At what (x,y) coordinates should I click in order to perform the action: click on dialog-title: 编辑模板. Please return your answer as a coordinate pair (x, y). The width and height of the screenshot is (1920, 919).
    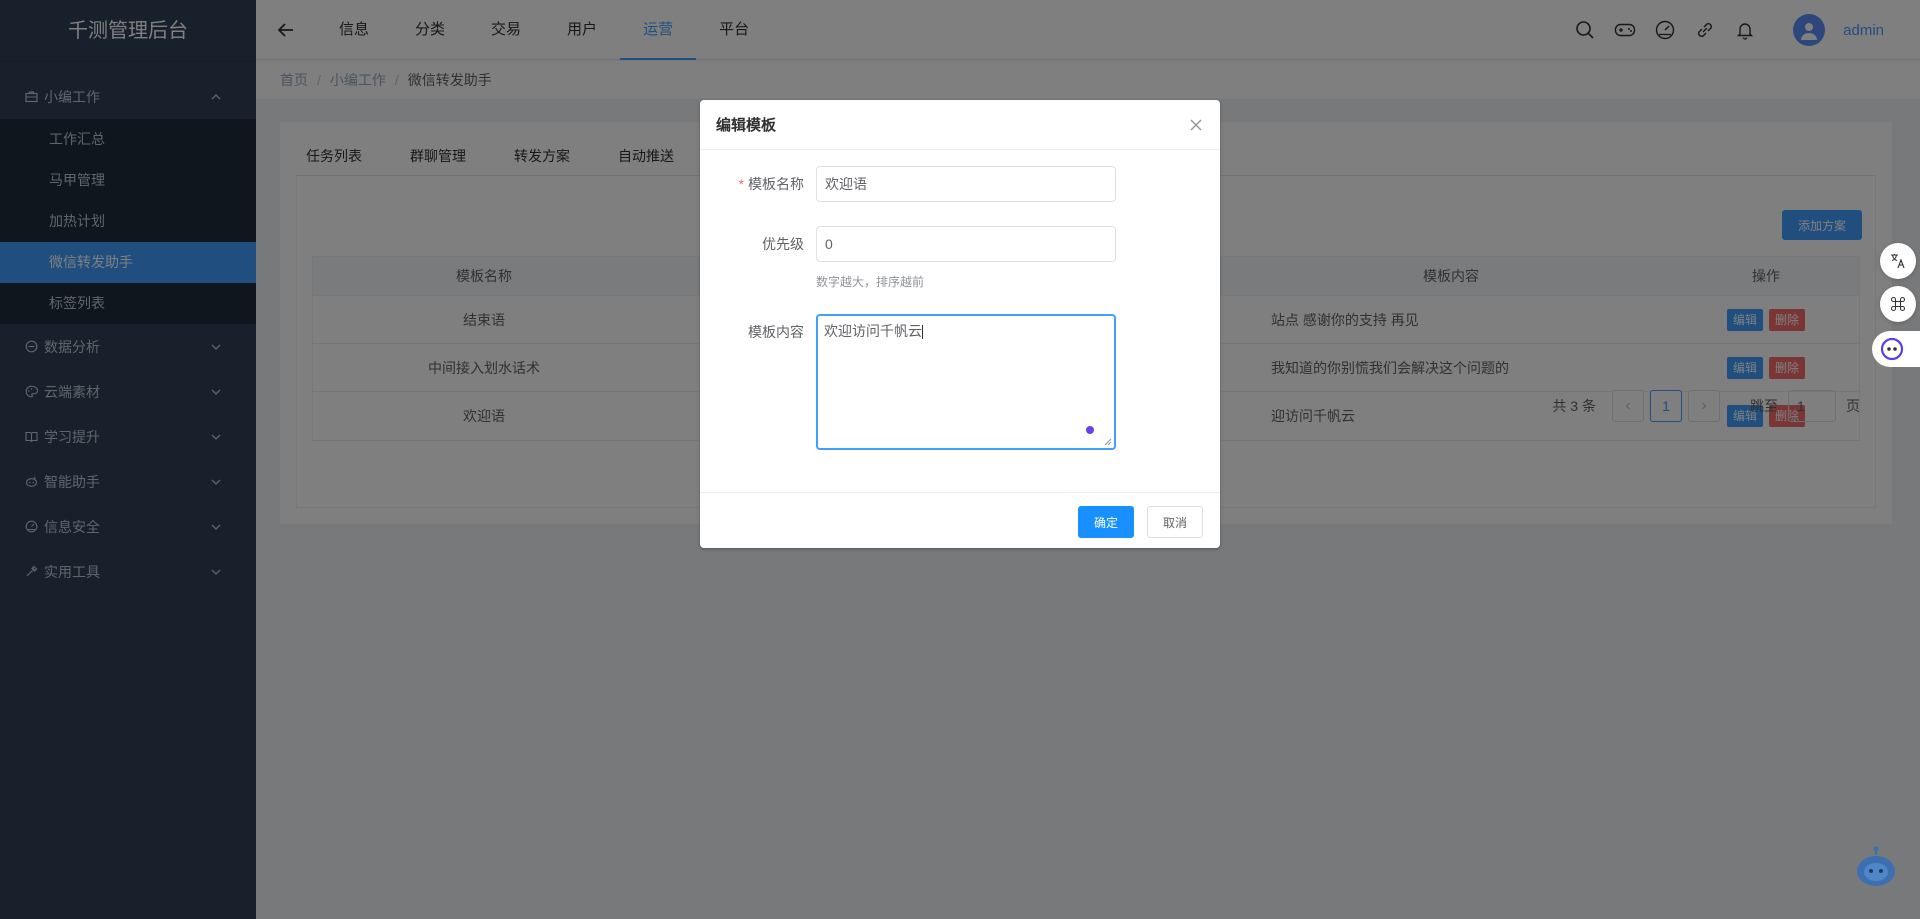
    Looking at the image, I should click on (746, 125).